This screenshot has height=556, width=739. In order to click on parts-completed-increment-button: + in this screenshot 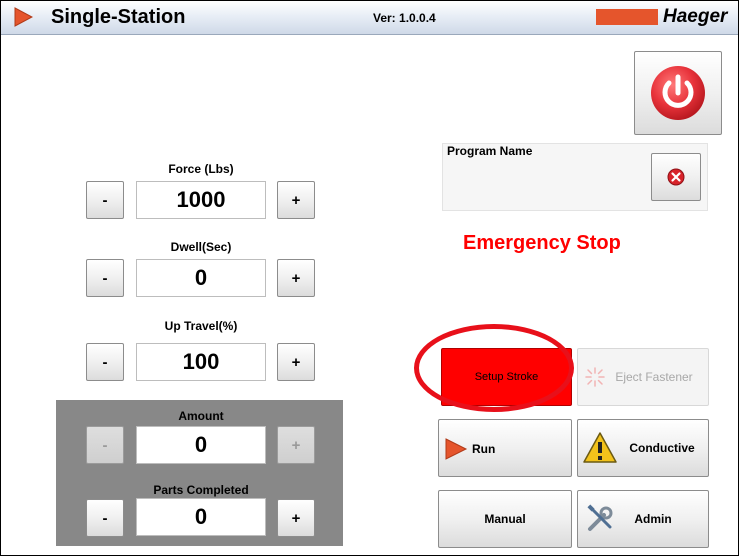, I will do `click(296, 518)`.